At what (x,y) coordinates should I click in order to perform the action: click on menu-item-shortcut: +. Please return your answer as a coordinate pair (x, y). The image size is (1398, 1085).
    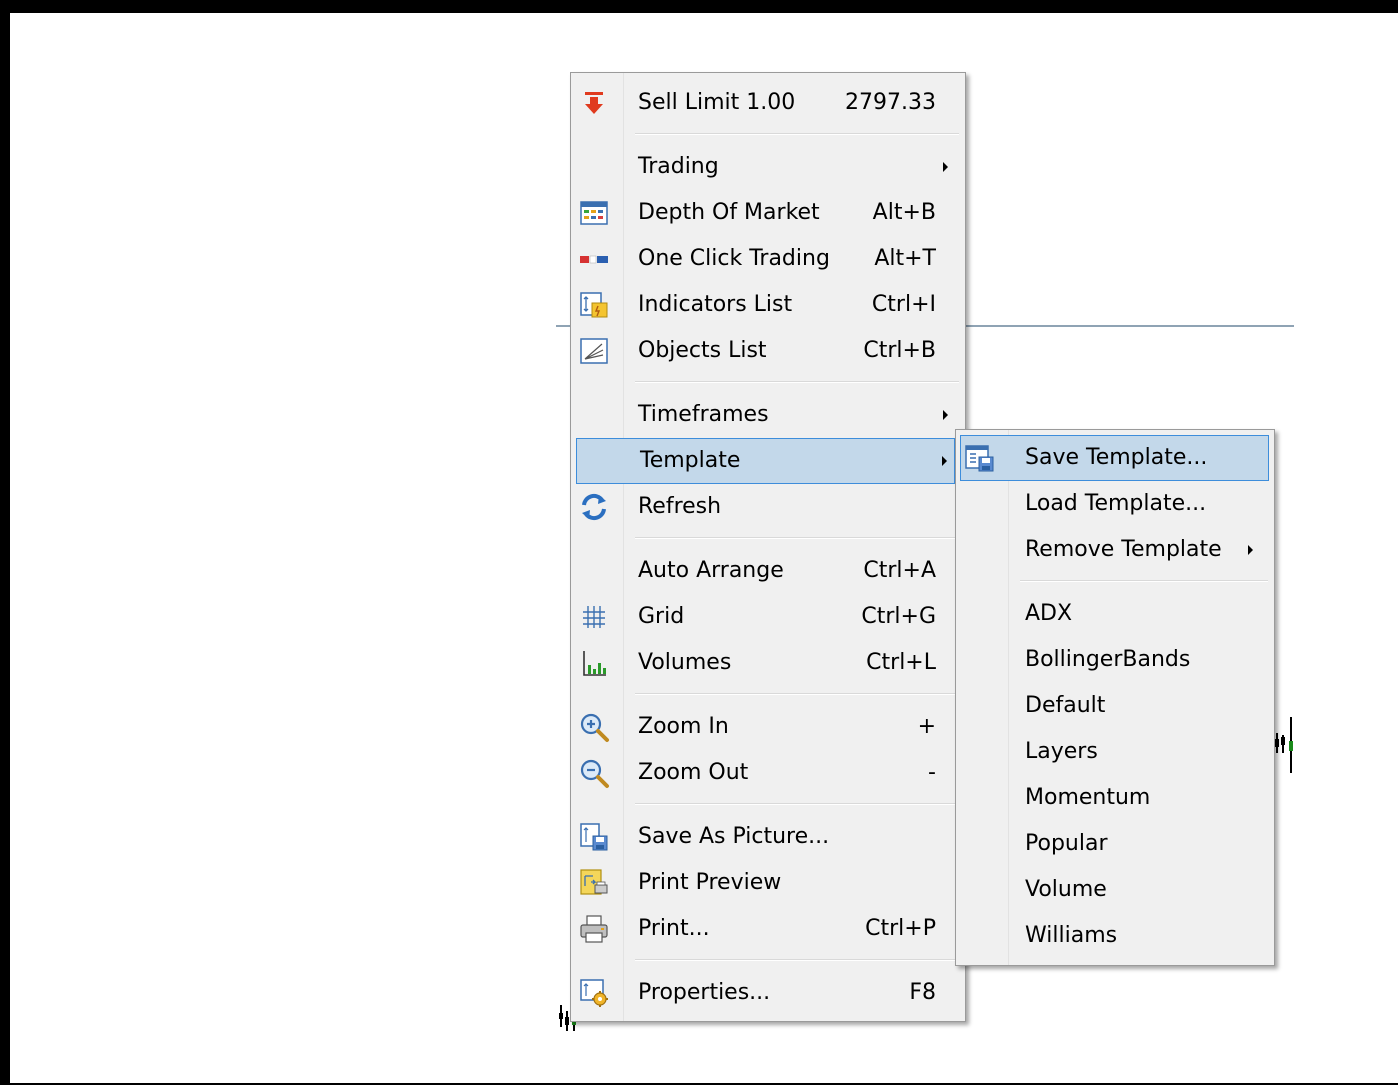
    Looking at the image, I should click on (926, 726).